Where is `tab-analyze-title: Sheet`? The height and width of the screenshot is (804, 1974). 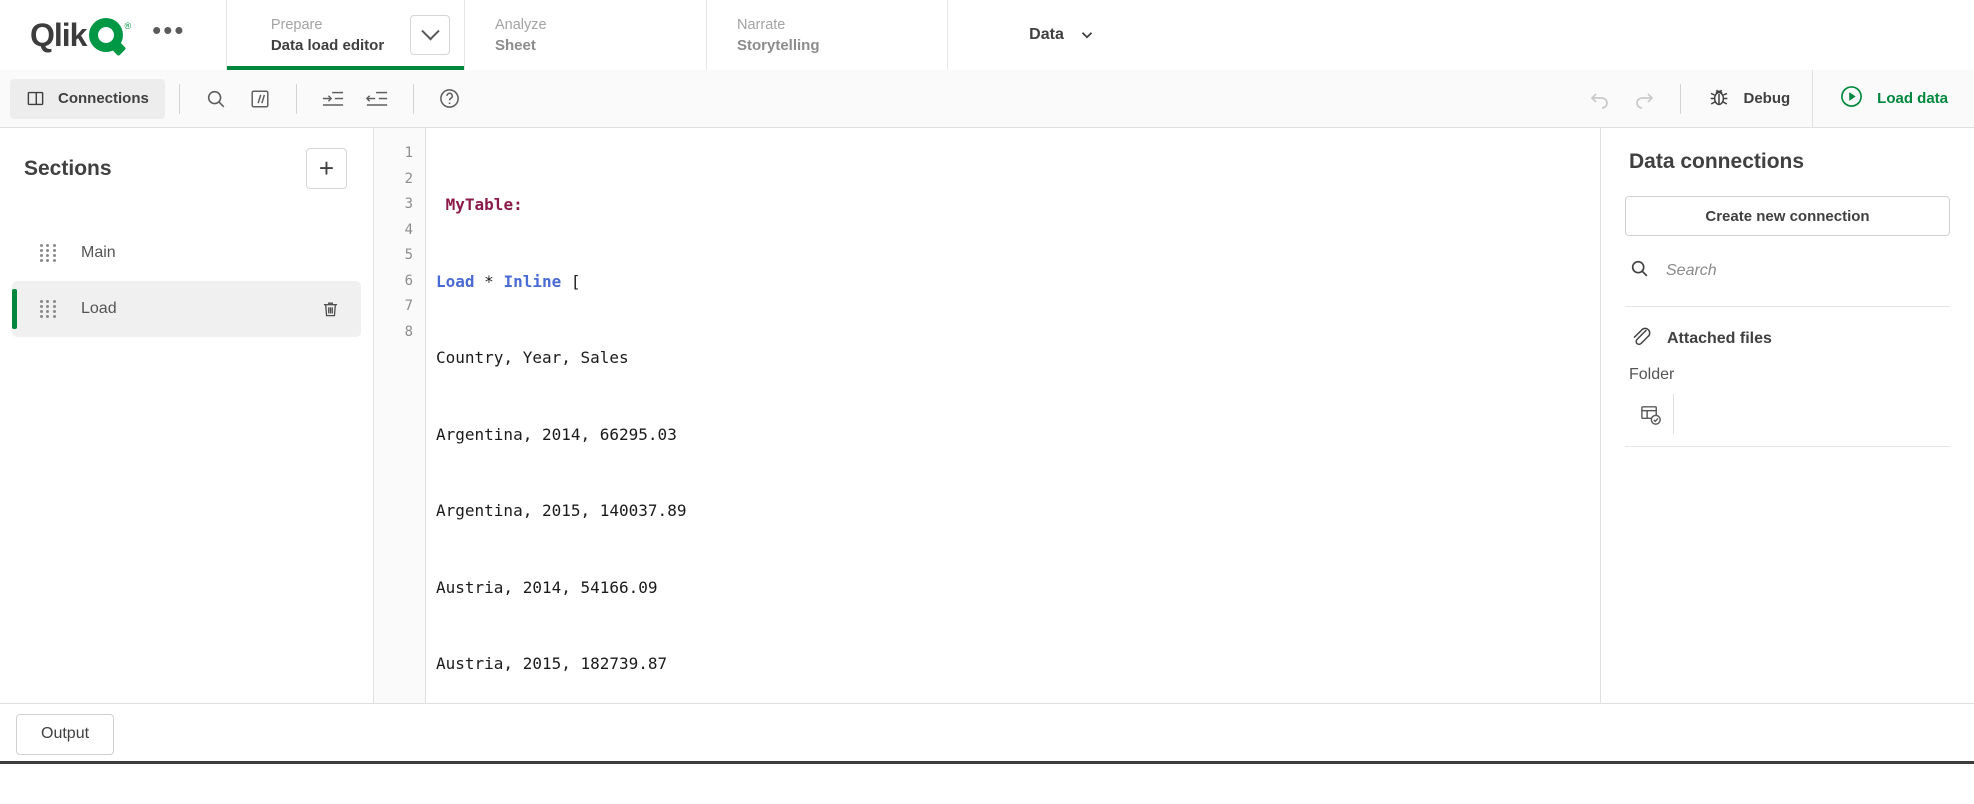 tab-analyze-title: Sheet is located at coordinates (600, 45).